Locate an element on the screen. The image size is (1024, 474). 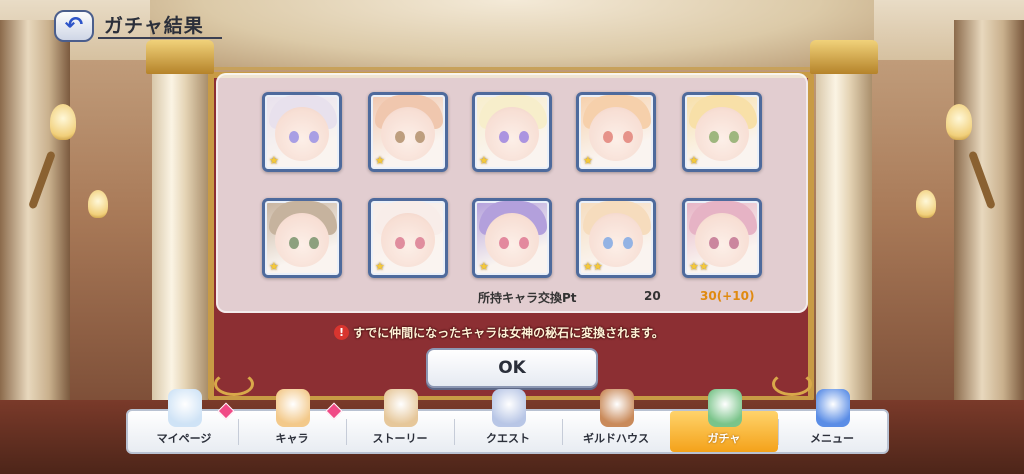
back-button: ↶ is located at coordinates (74, 26).